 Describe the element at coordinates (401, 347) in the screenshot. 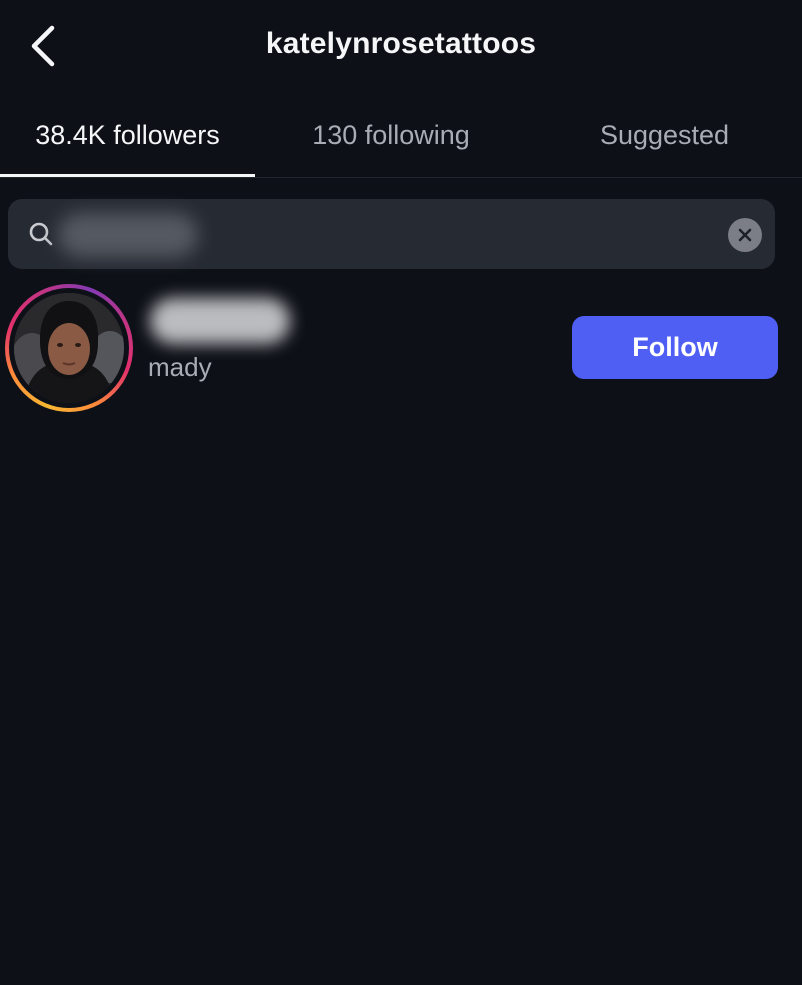

I see `follower-row: mady Follow` at that location.